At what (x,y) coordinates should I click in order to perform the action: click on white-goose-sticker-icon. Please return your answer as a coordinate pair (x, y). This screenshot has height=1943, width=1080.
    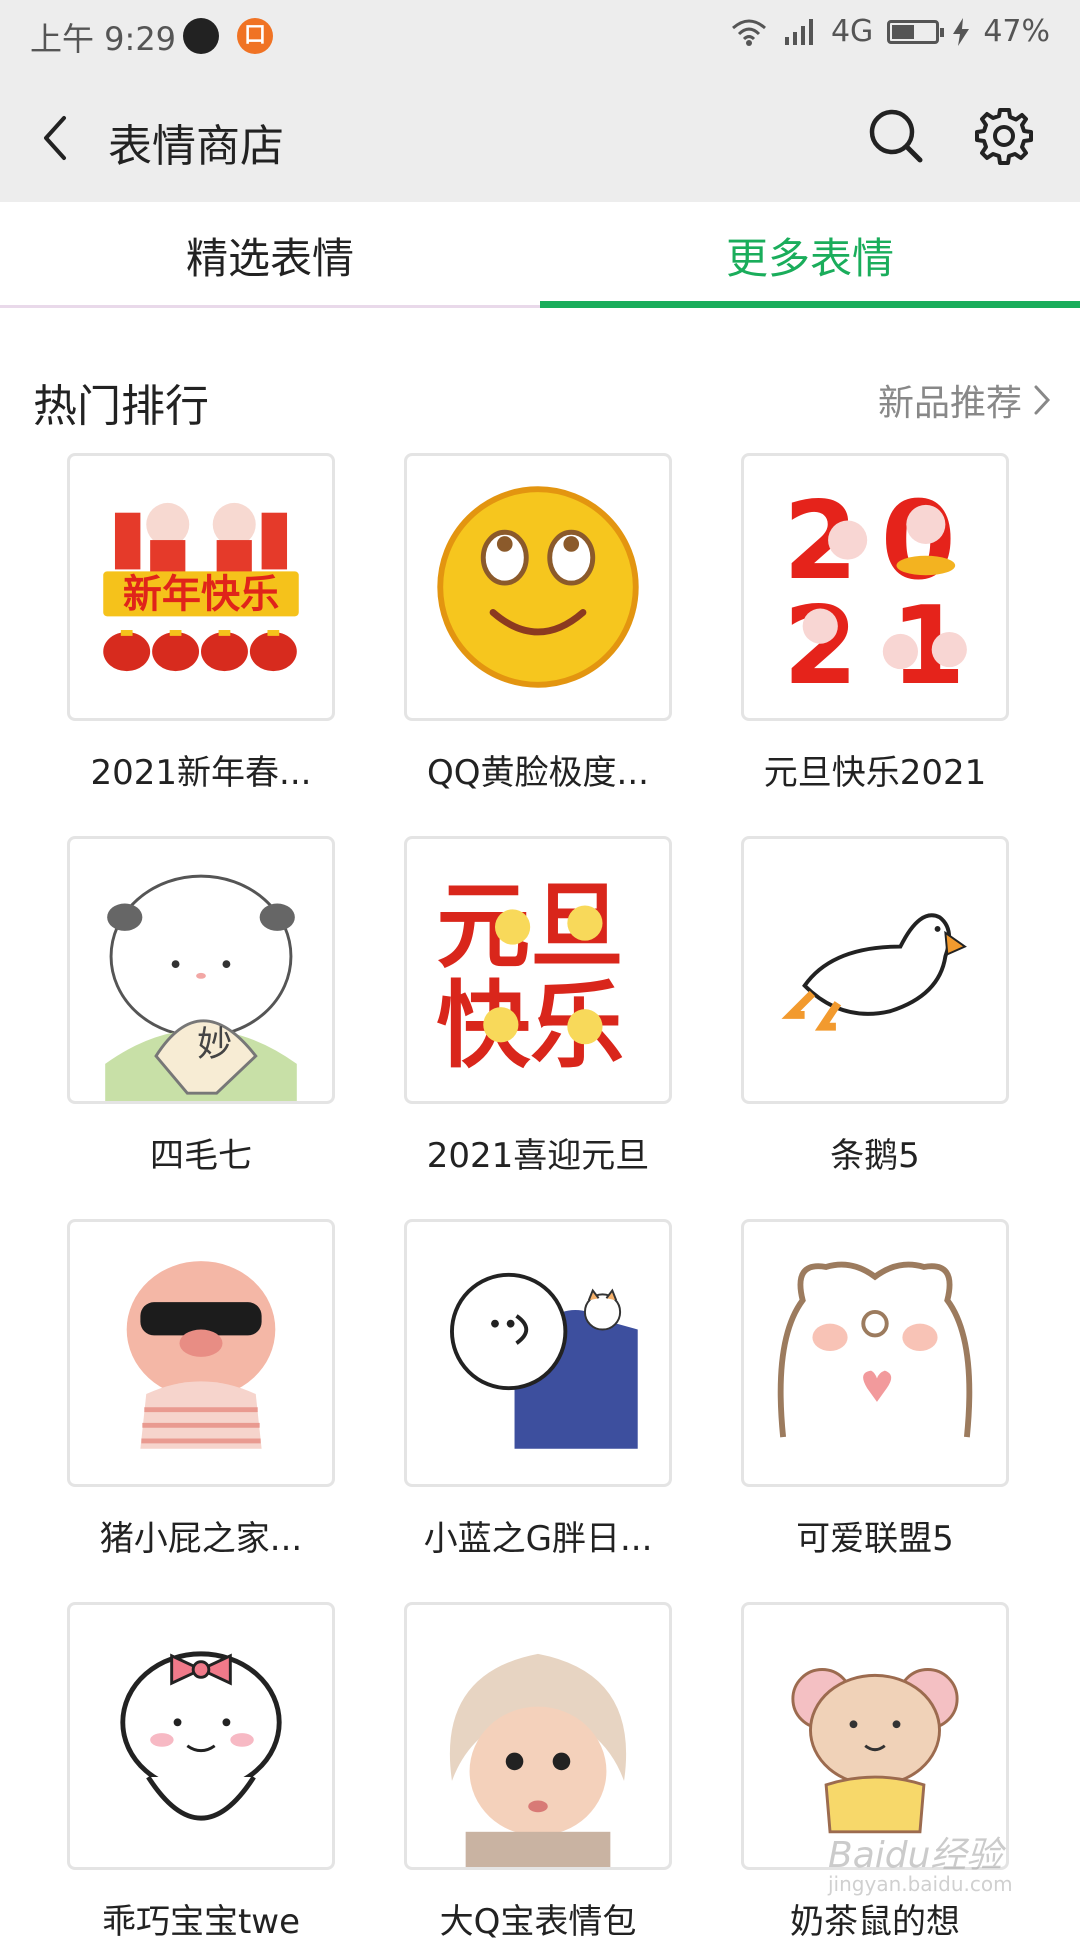
    Looking at the image, I should click on (874, 972).